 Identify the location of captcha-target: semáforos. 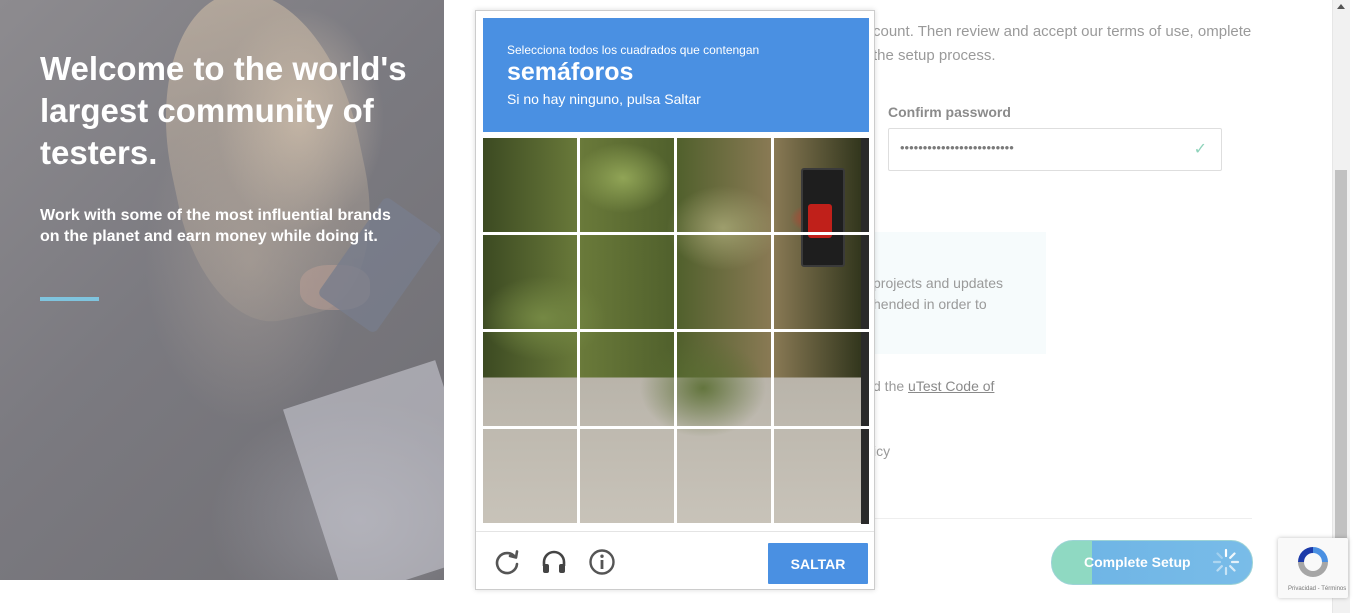
(570, 72).